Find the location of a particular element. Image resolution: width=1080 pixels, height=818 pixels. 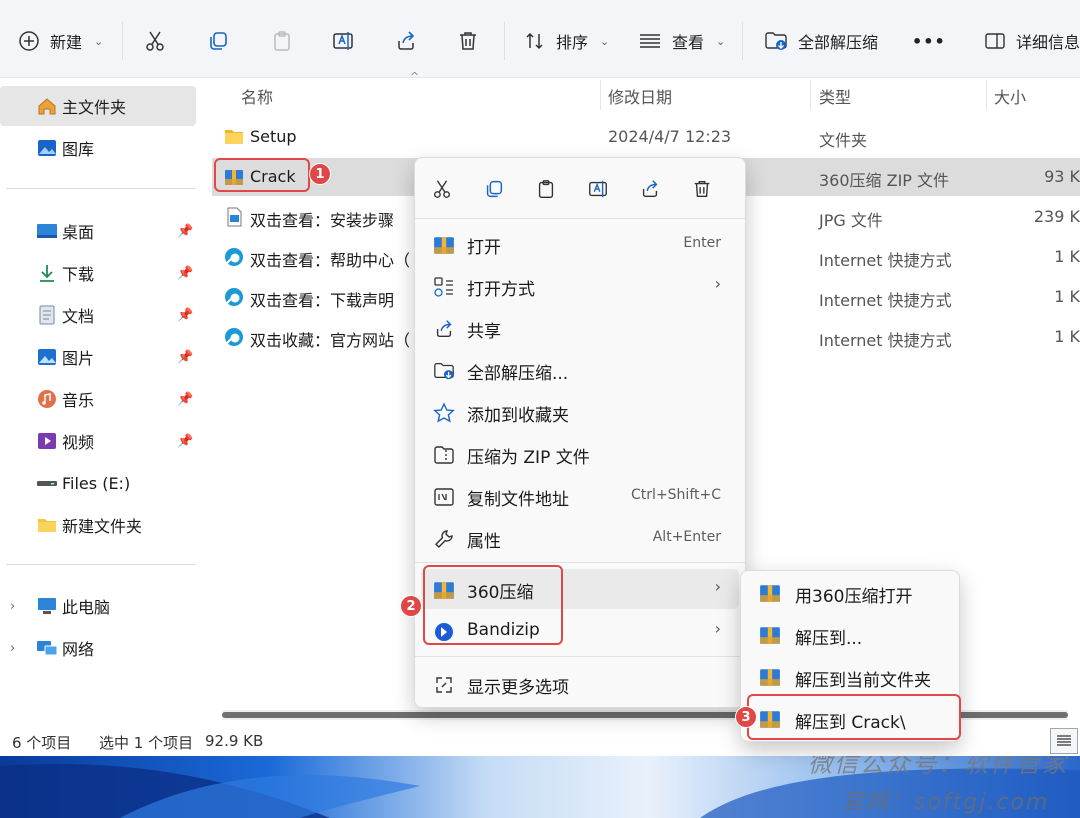

sidebar-item-music: 音乐 📌 is located at coordinates (98, 399).